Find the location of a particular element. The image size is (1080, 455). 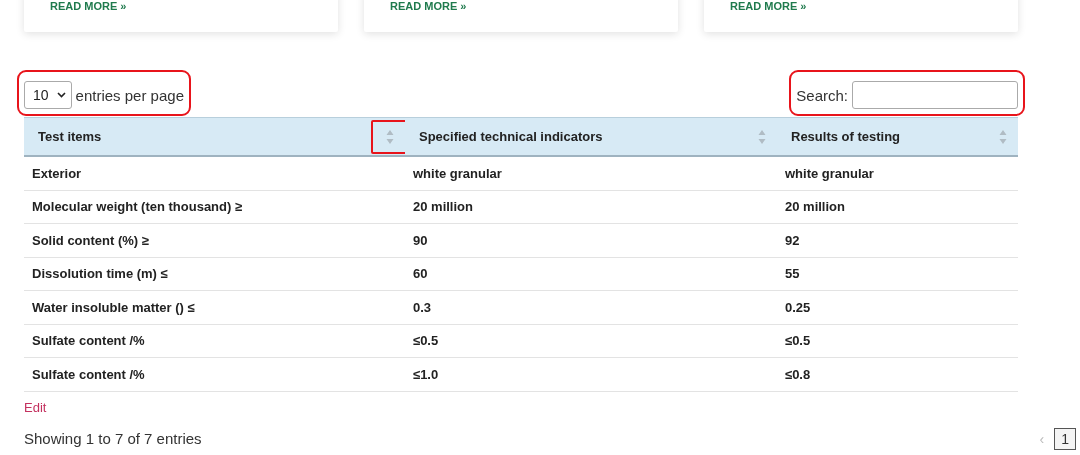

table-cell: 0.25 is located at coordinates (897, 308).